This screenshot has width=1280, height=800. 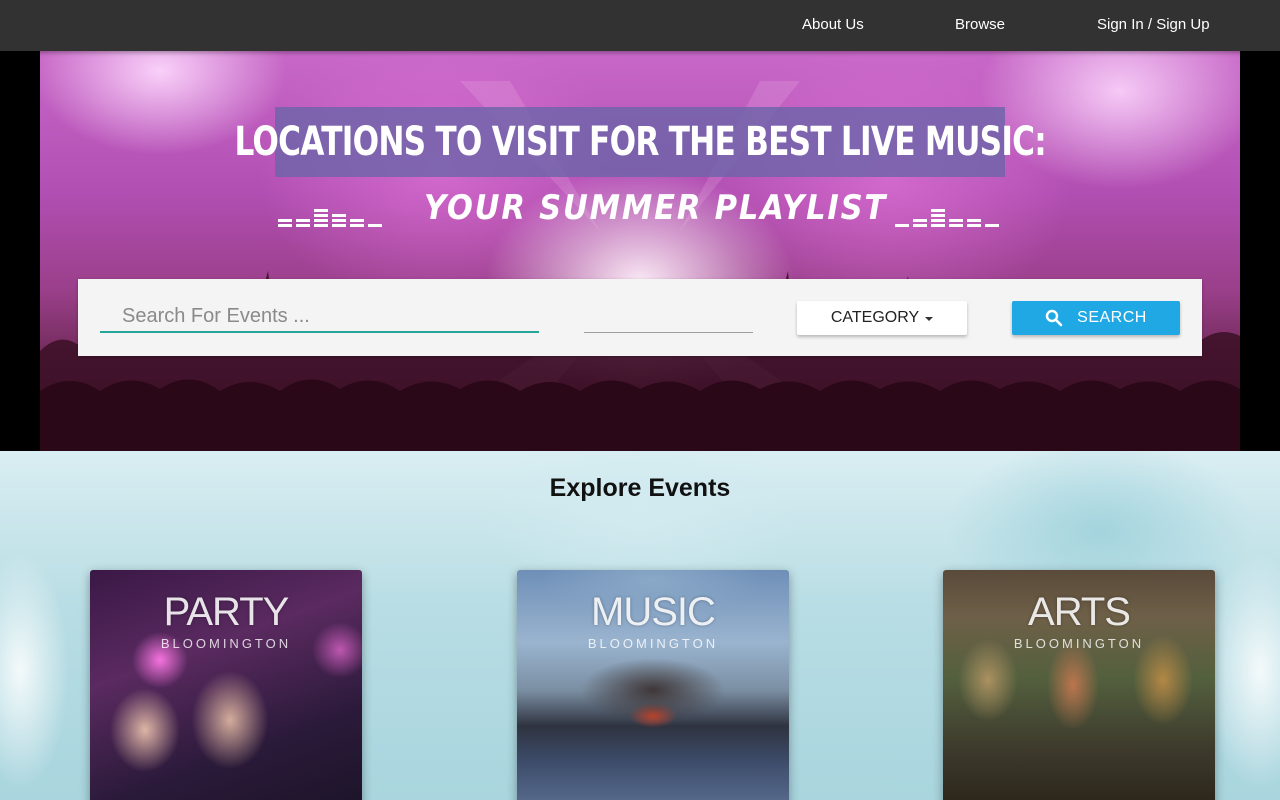 What do you see at coordinates (1112, 317) in the screenshot?
I see `search-button-label: Search` at bounding box center [1112, 317].